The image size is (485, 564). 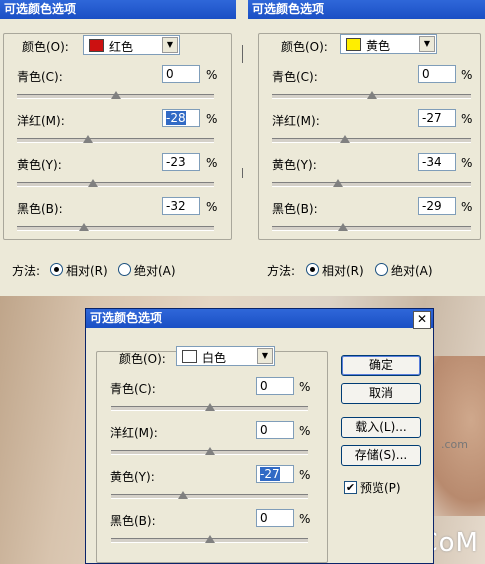 I want to click on black-input: -29, so click(x=437, y=206).